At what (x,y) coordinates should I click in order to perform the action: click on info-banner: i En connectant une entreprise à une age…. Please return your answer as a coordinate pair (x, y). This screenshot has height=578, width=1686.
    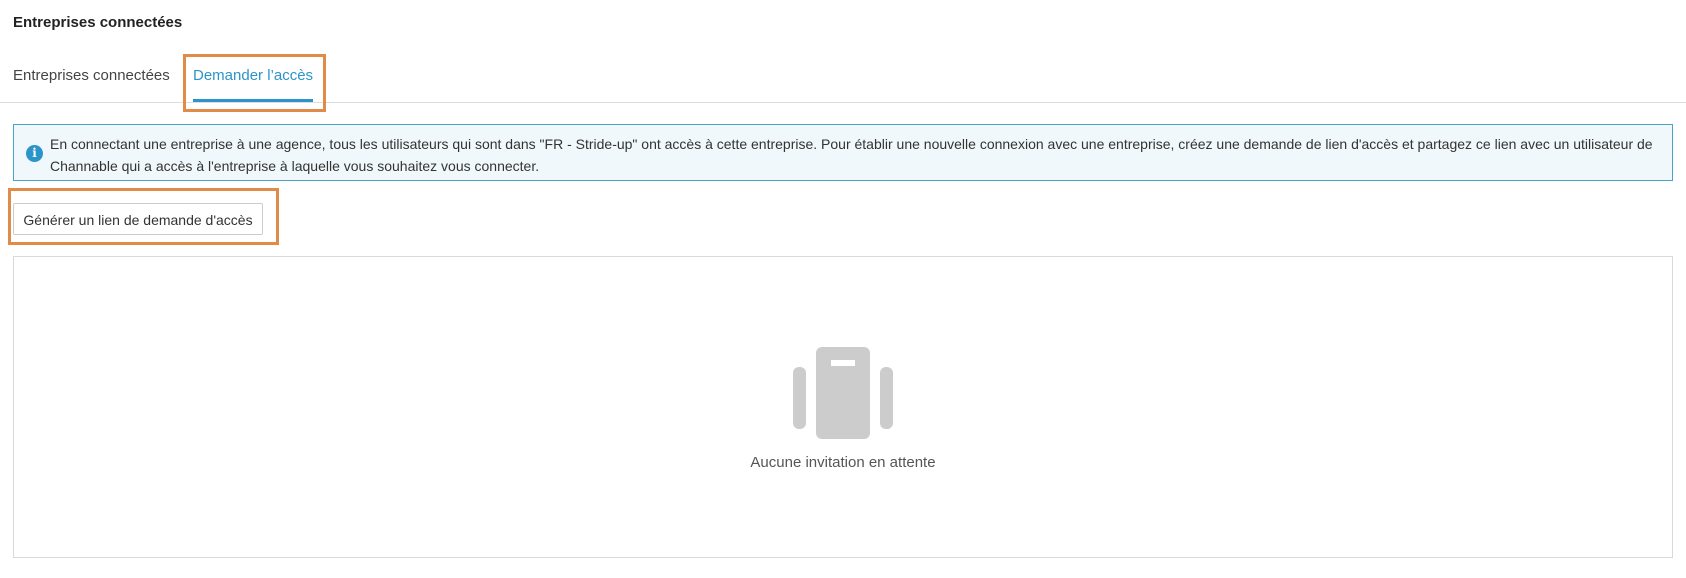
    Looking at the image, I should click on (843, 152).